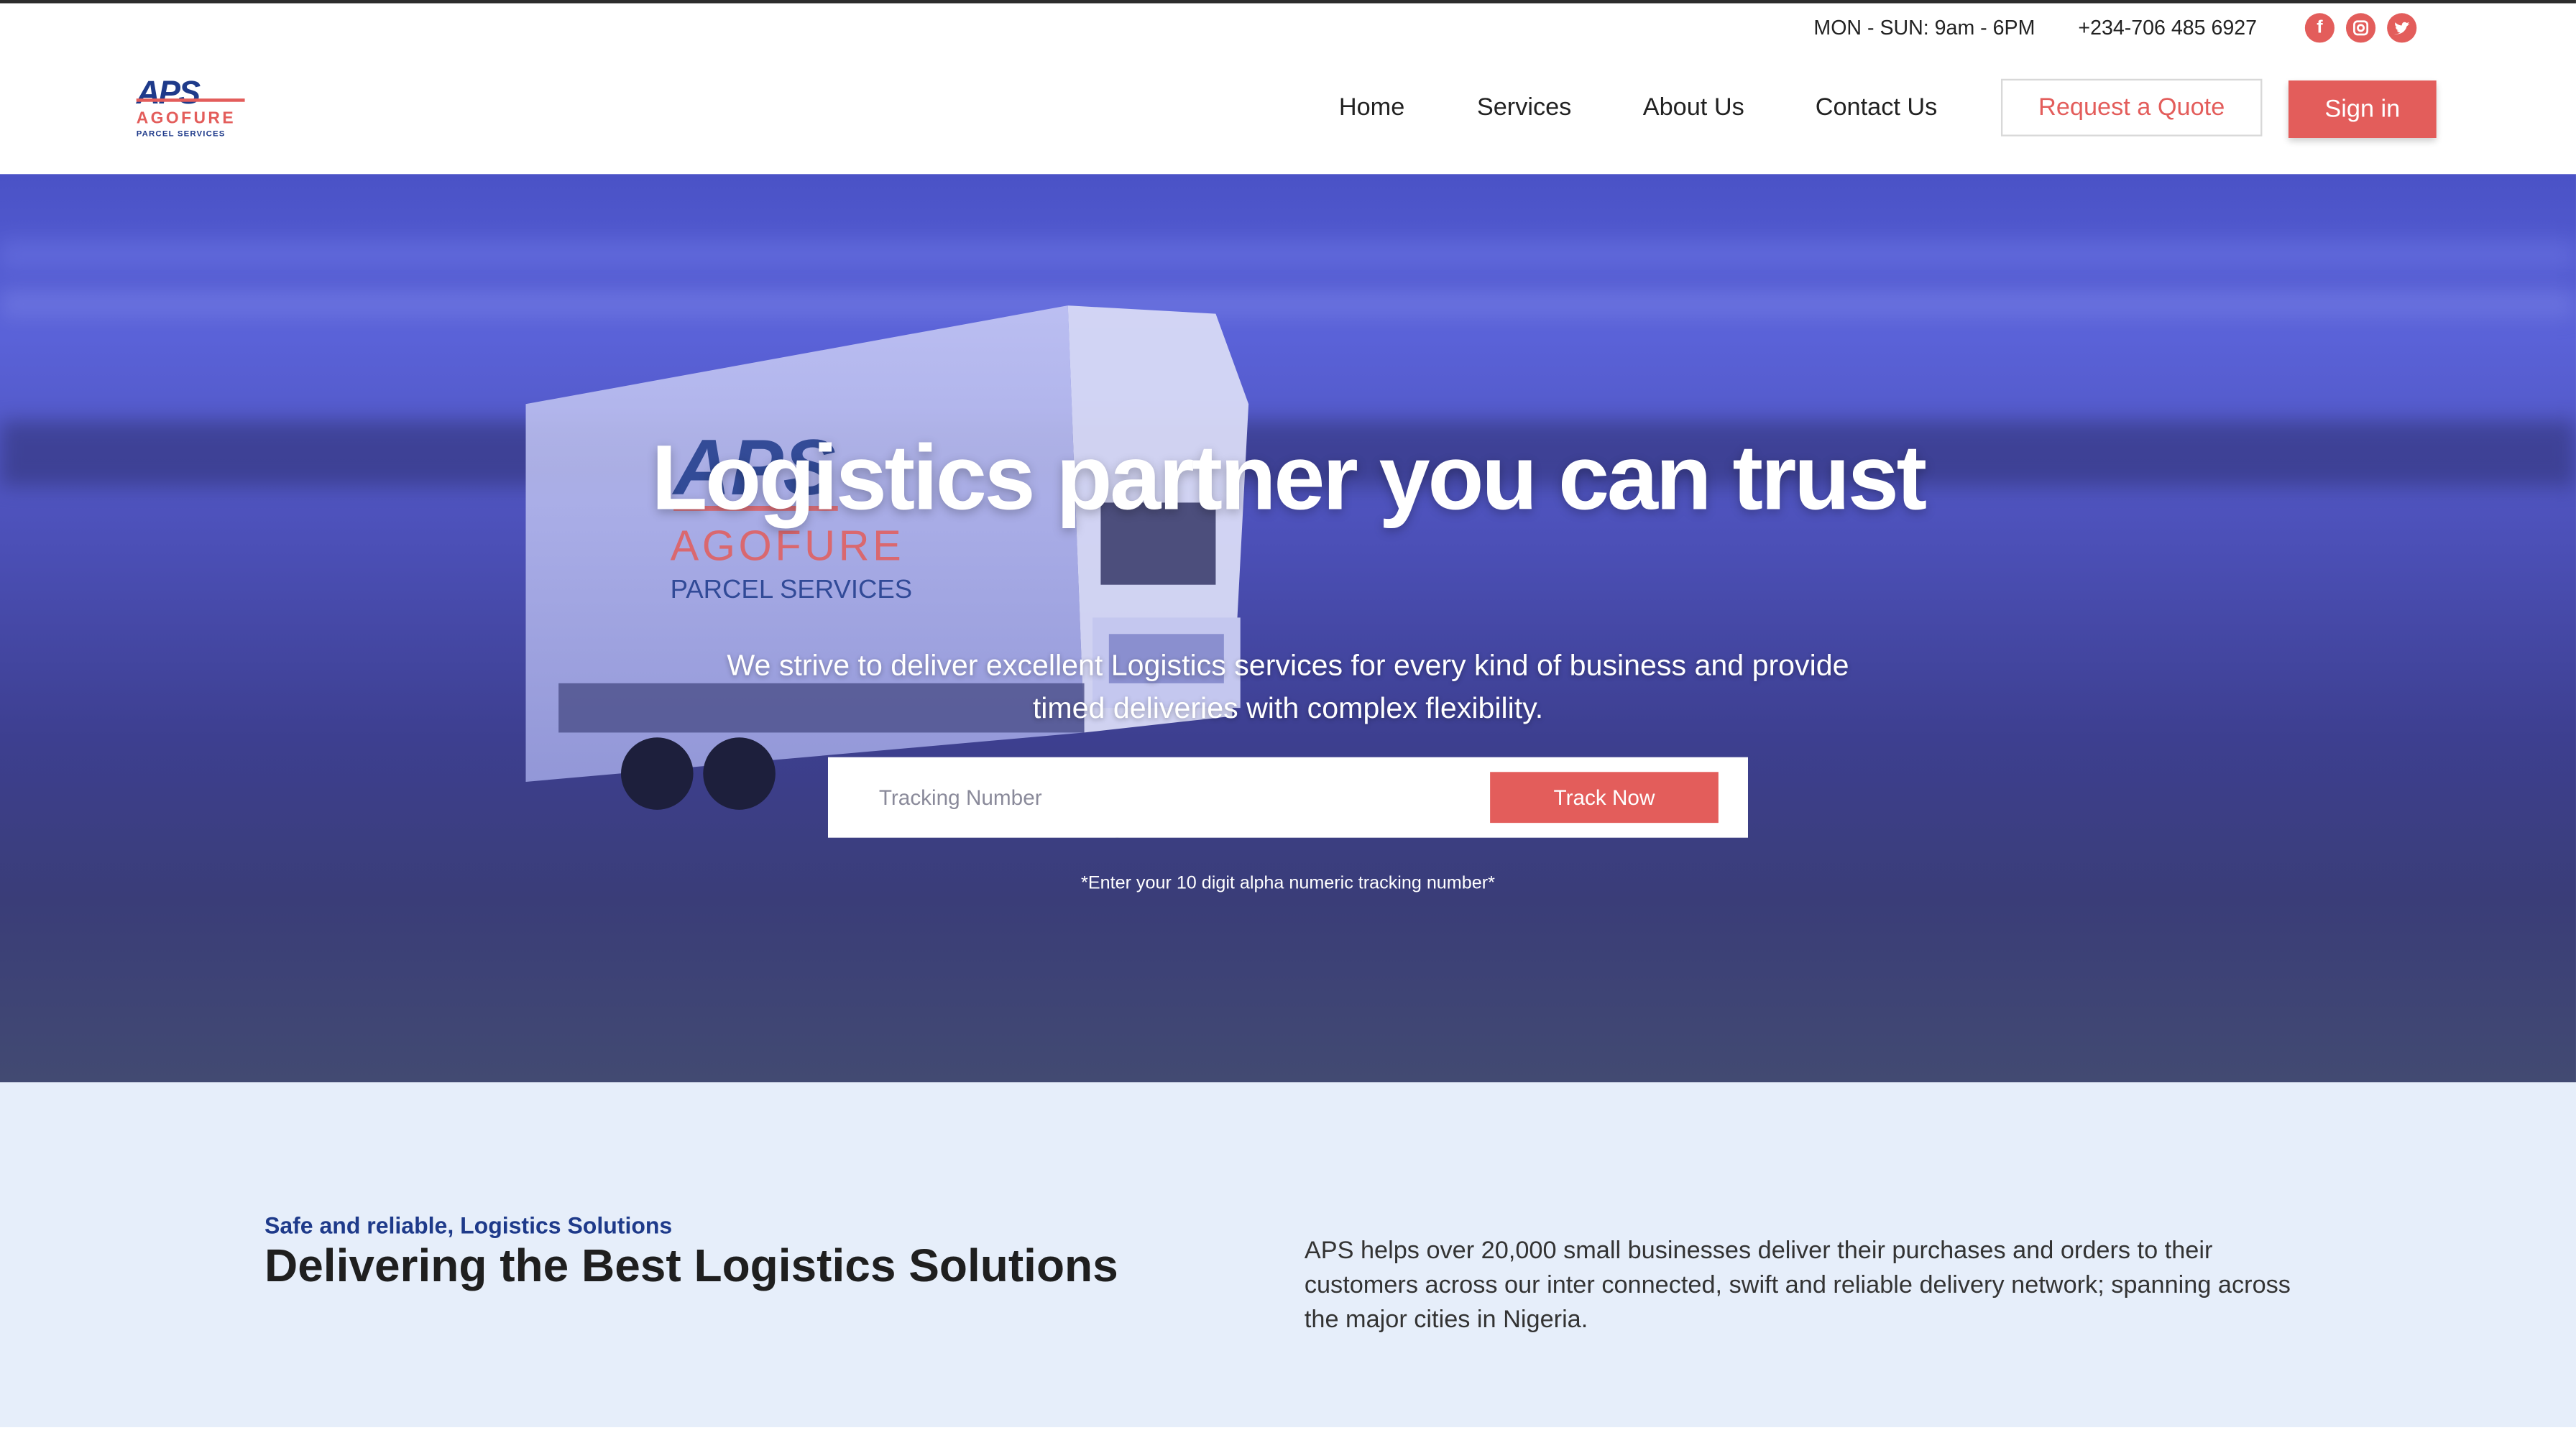  I want to click on instagram-glyph, so click(2361, 28).